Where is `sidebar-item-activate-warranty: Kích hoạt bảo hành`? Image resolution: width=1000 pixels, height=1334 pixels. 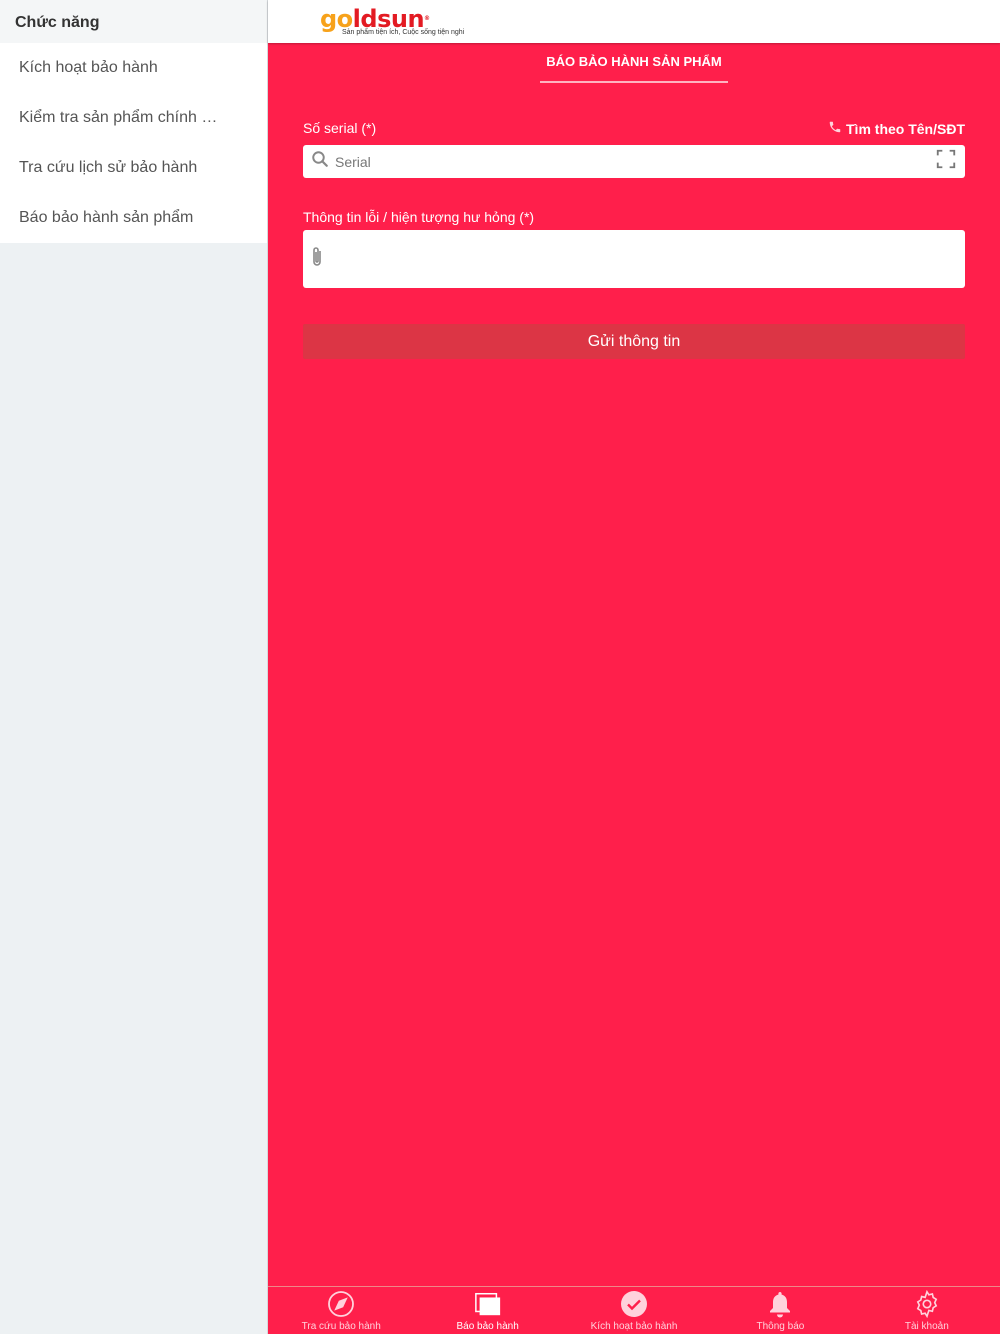
sidebar-item-activate-warranty: Kích hoạt bảo hành is located at coordinates (133, 68).